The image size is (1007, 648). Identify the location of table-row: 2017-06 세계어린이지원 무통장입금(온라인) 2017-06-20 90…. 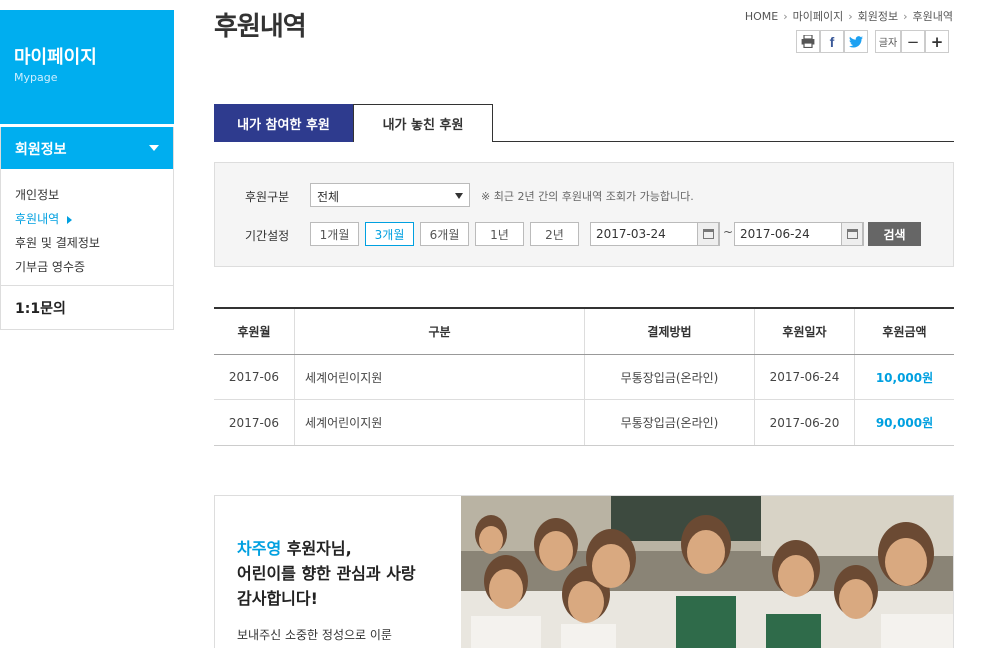
(584, 422).